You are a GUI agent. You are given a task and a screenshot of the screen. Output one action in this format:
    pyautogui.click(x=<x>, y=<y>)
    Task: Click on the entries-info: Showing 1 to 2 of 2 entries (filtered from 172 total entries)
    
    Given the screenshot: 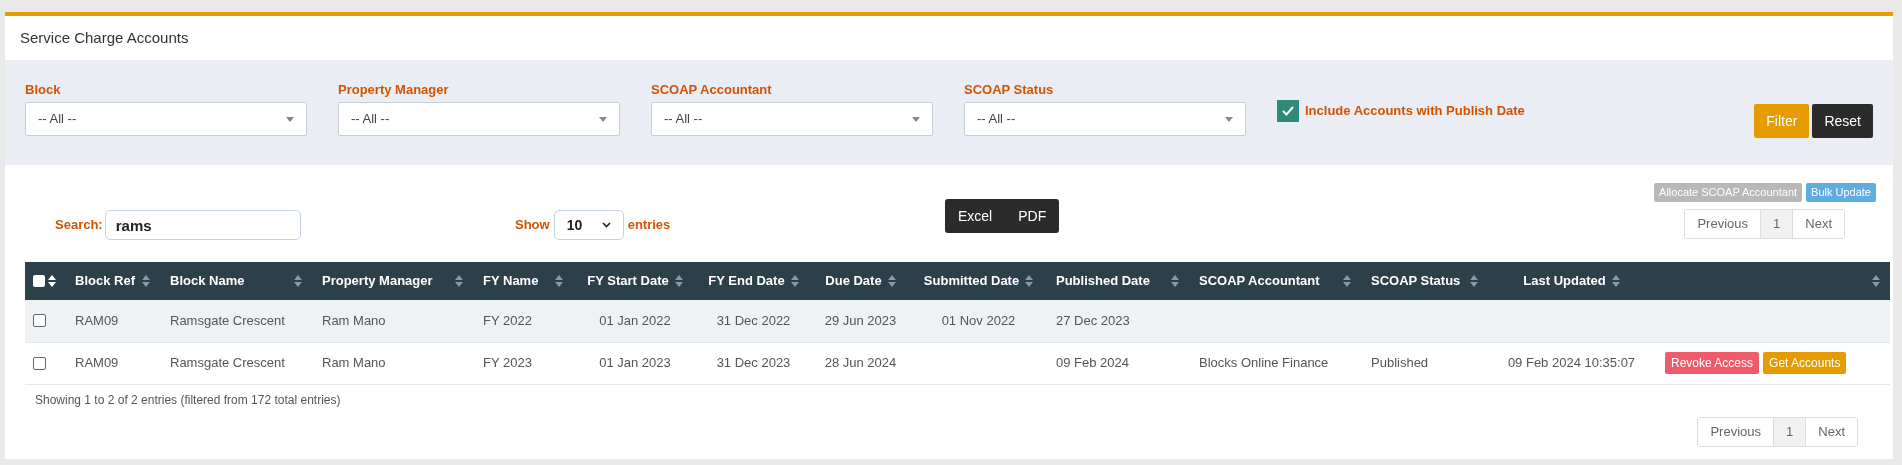 What is the action you would take?
    pyautogui.click(x=188, y=400)
    